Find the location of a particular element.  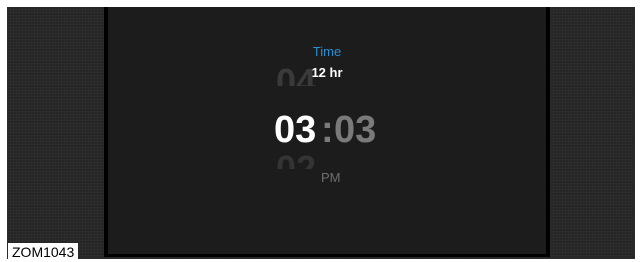

minute-value: 03 is located at coordinates (355, 130).